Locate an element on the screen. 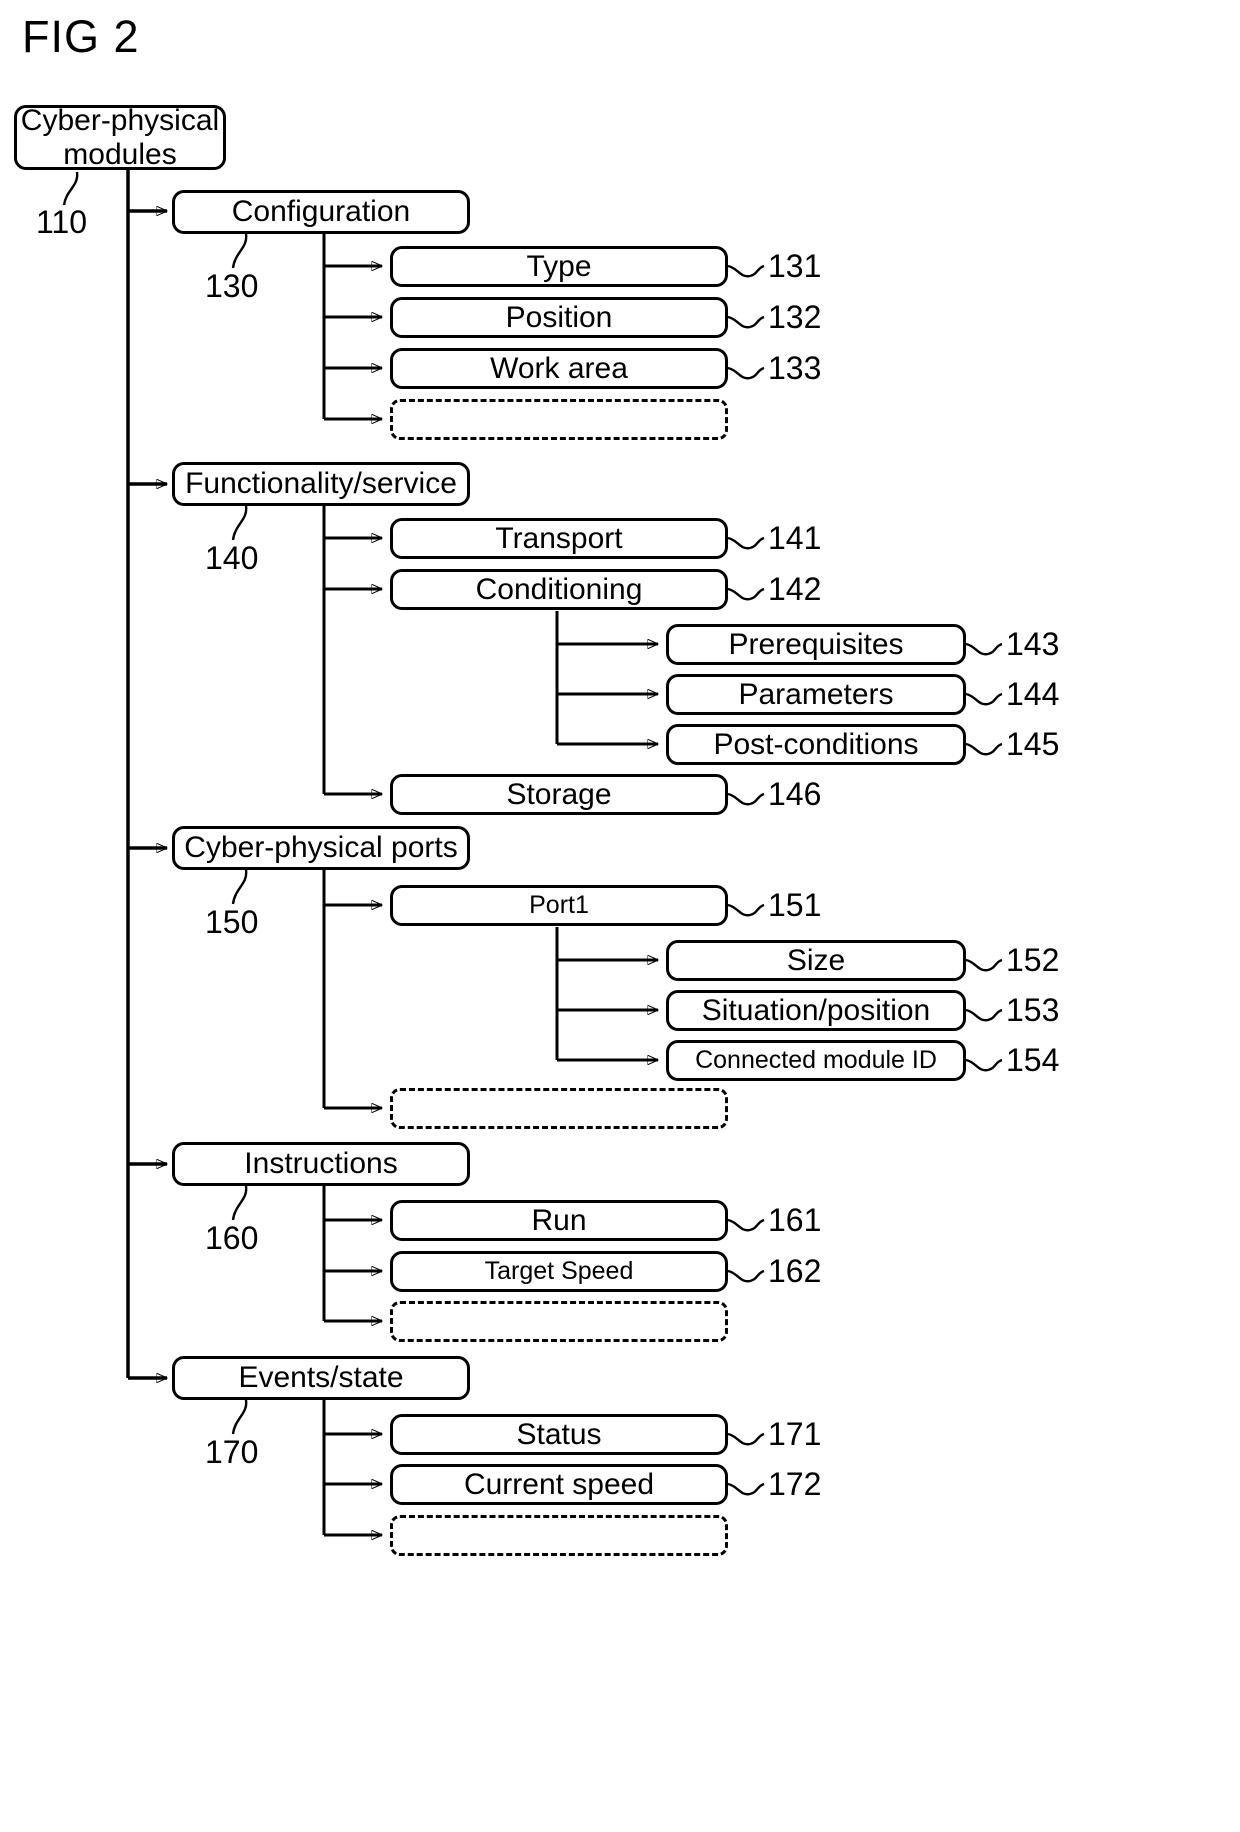 Image resolution: width=1240 pixels, height=1832 pixels. ref-160: 160 is located at coordinates (232, 1238).